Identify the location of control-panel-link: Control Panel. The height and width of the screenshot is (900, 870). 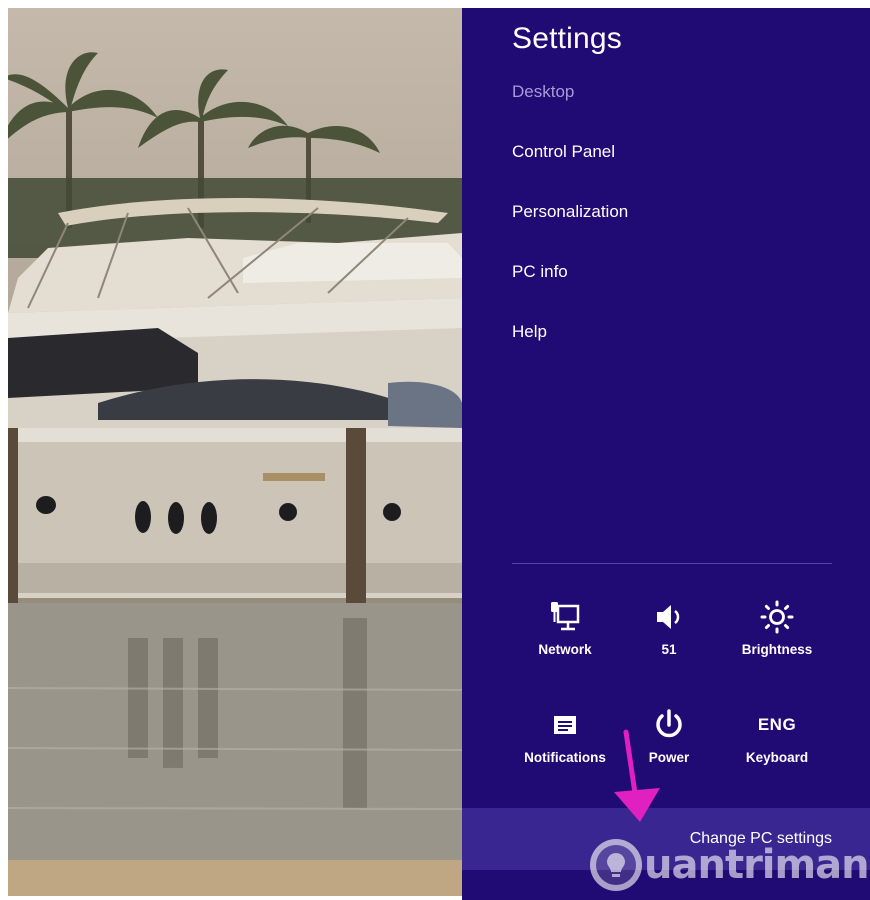
(563, 152).